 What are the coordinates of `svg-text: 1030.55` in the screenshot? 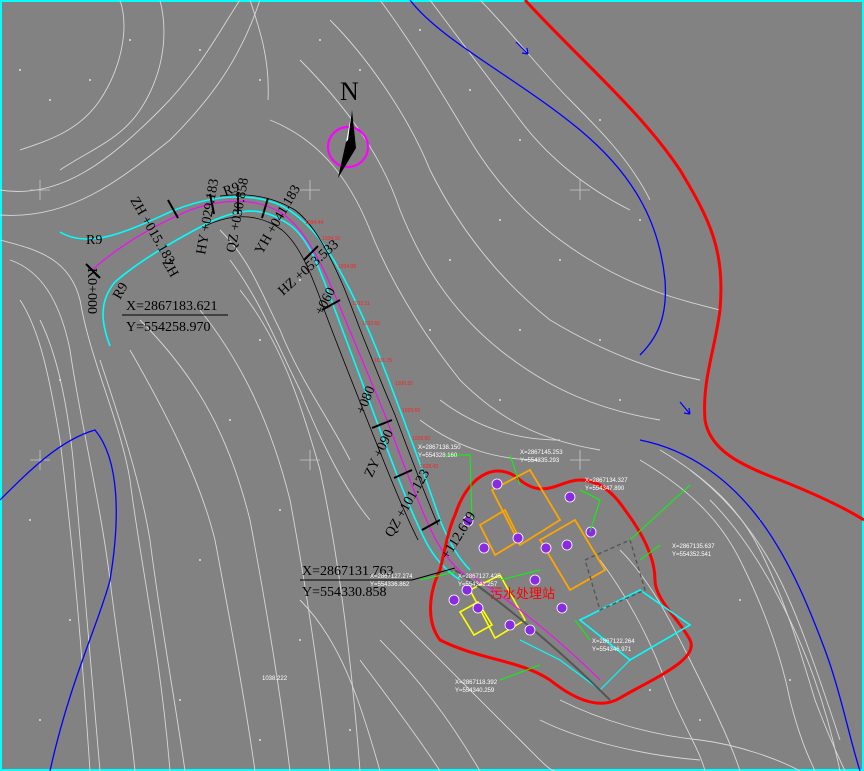 It's located at (404, 384).